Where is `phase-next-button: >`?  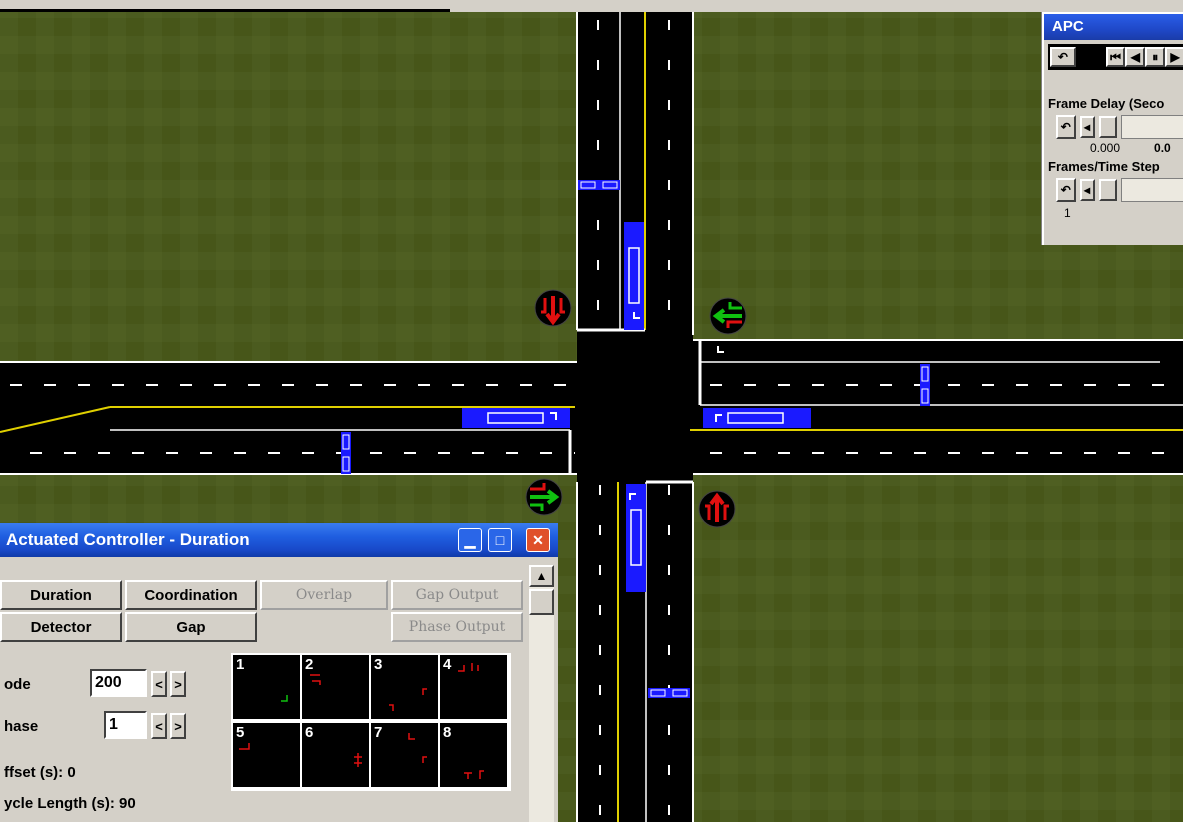 phase-next-button: > is located at coordinates (178, 726).